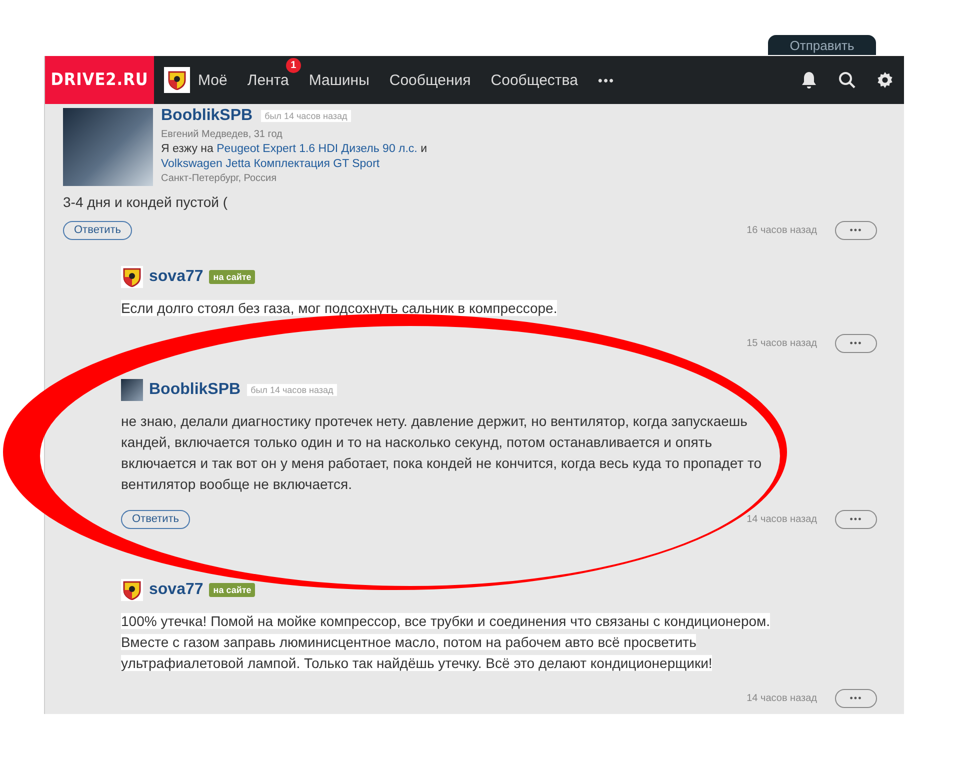 Image resolution: width=960 pixels, height=768 pixels. I want to click on site-logo: DRIVE2.RU, so click(99, 80).